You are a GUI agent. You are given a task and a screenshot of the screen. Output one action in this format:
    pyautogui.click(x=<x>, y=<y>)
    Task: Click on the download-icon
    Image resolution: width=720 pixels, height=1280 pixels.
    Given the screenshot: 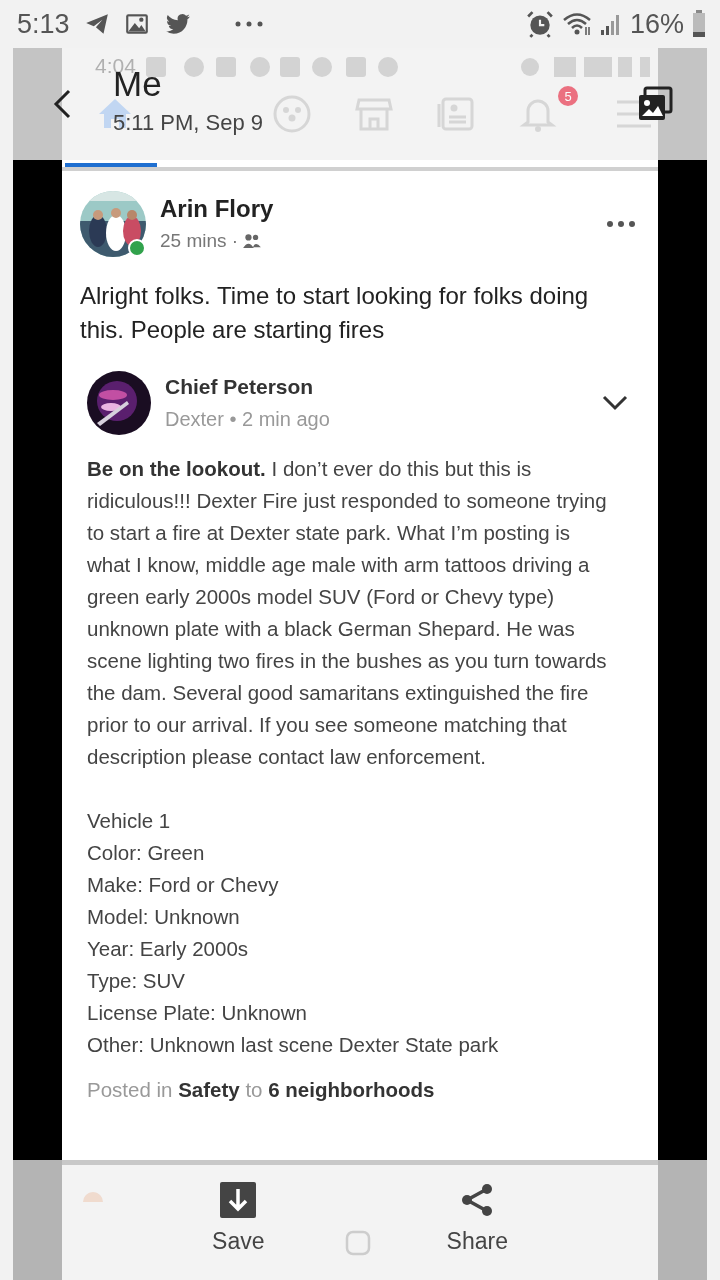 What is the action you would take?
    pyautogui.click(x=238, y=1200)
    